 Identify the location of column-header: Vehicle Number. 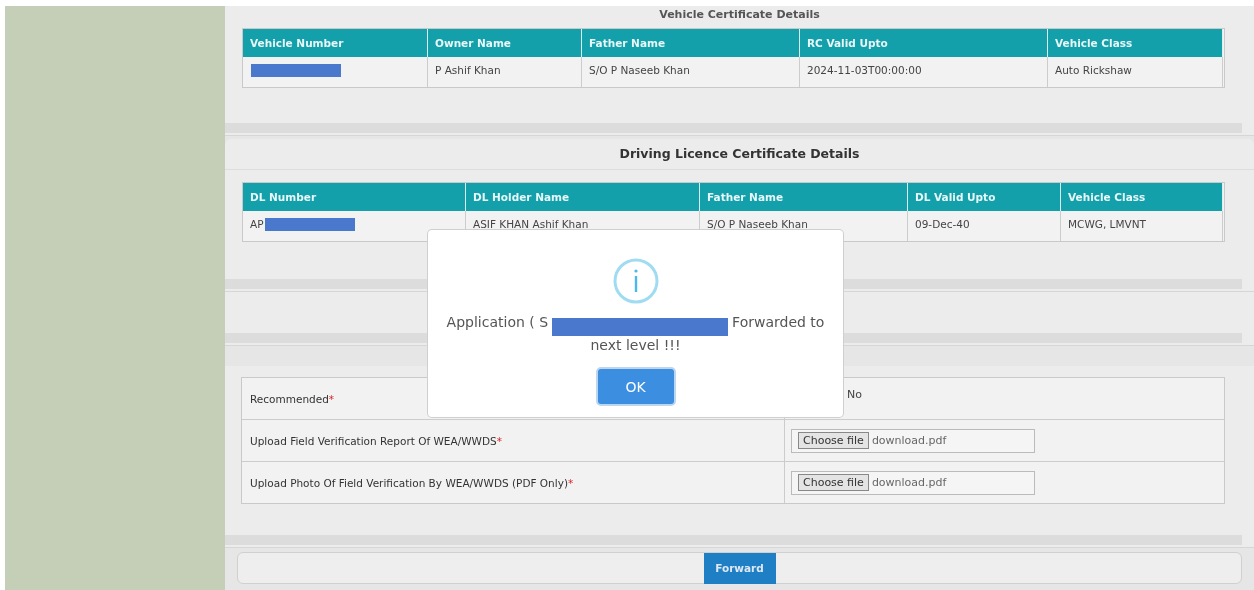
(335, 43).